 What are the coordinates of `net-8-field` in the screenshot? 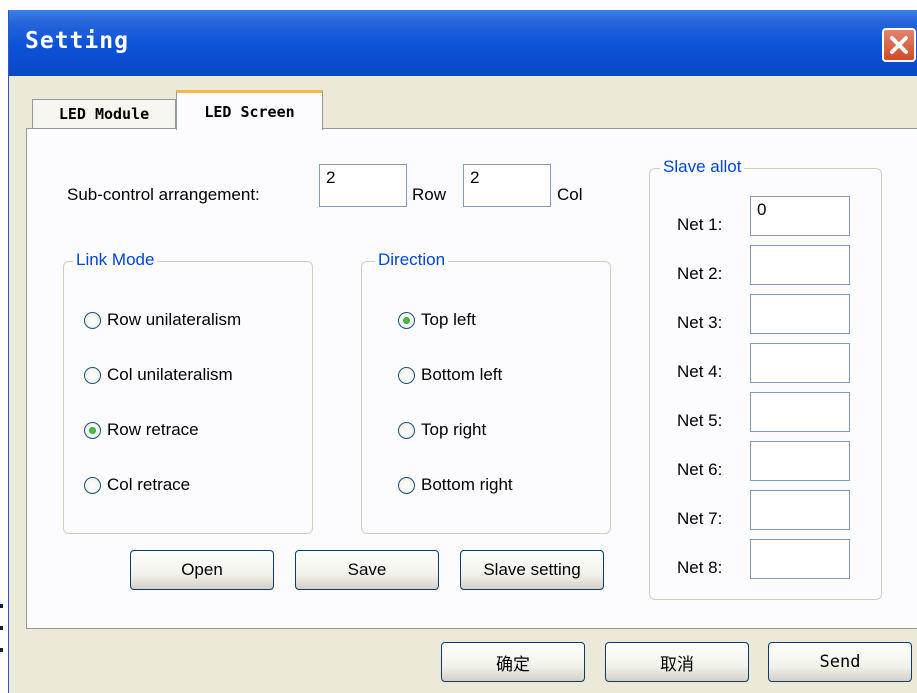 It's located at (800, 559).